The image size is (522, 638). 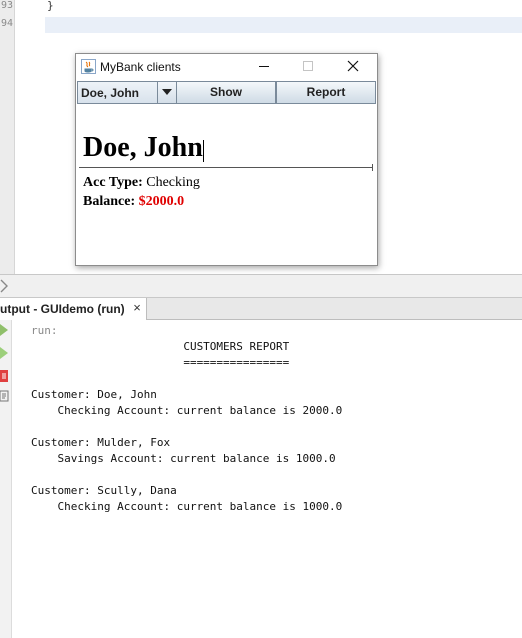 I want to click on maximize-button, so click(x=308, y=66).